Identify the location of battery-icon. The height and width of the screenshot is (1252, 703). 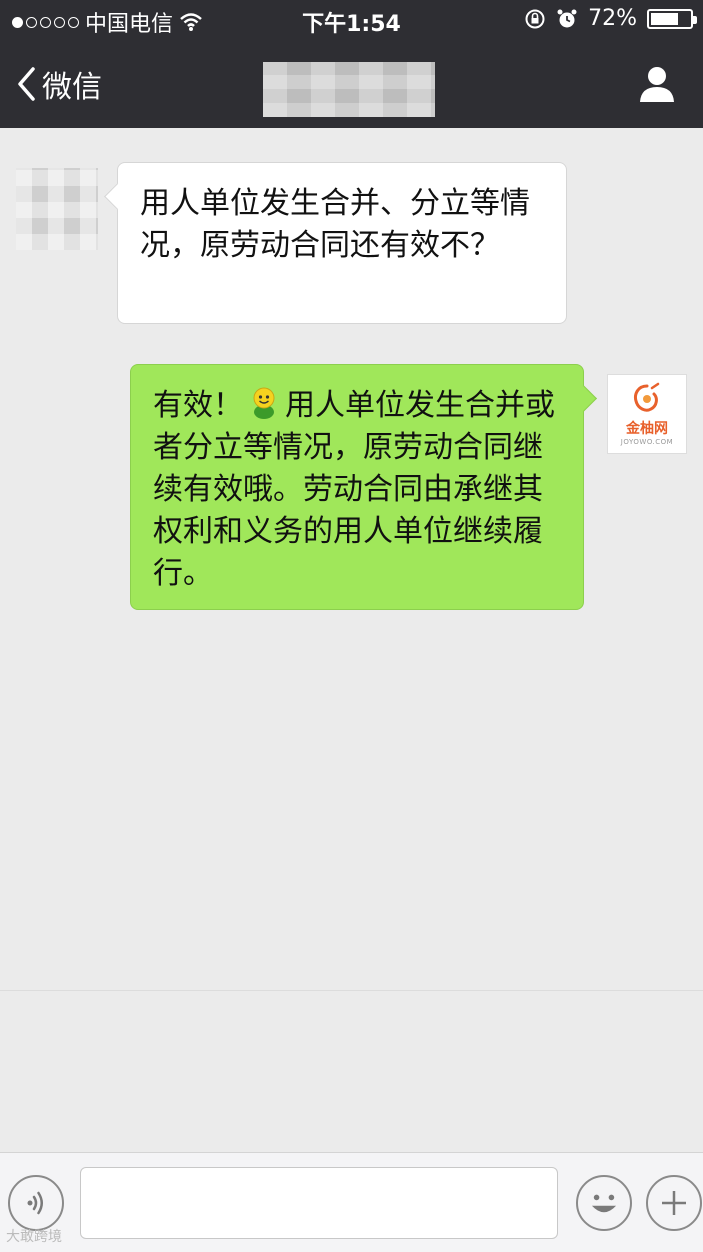
(672, 18).